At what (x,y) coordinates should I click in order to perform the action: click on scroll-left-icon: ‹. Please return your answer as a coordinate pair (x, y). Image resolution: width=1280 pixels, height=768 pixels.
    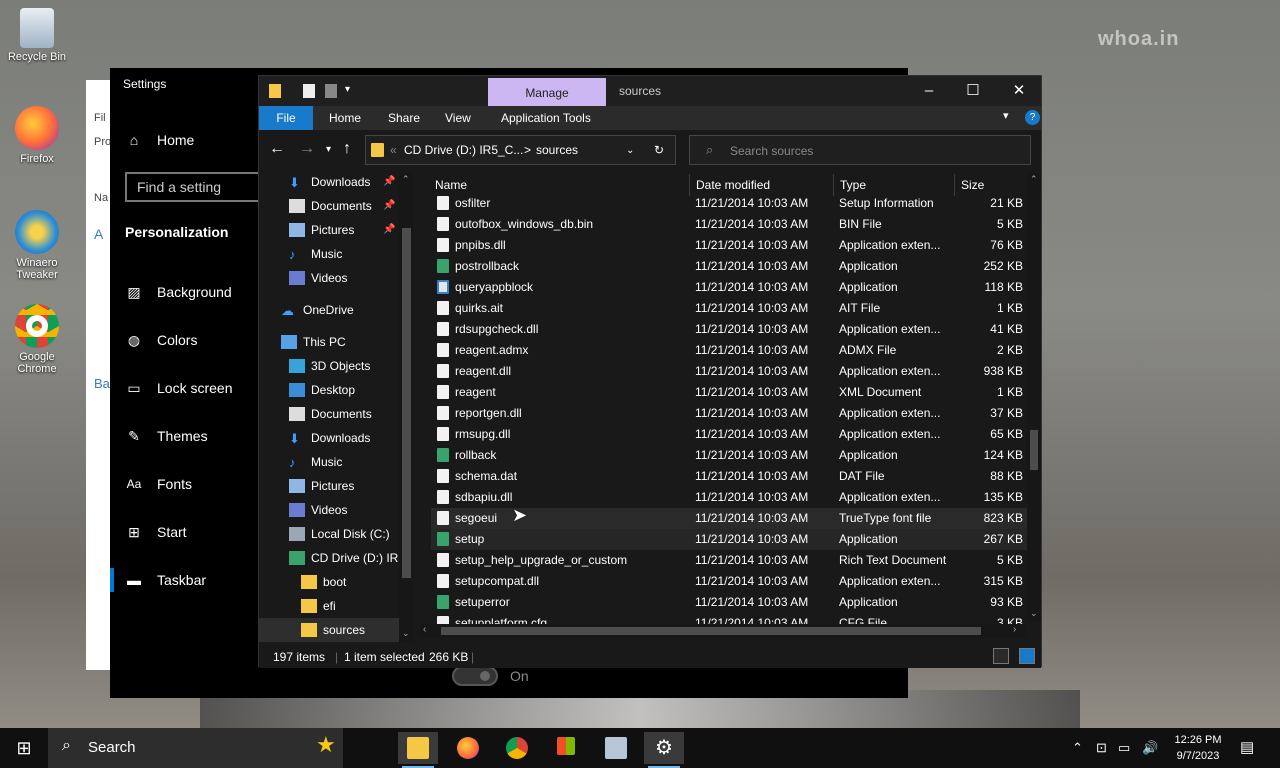
    Looking at the image, I should click on (424, 629).